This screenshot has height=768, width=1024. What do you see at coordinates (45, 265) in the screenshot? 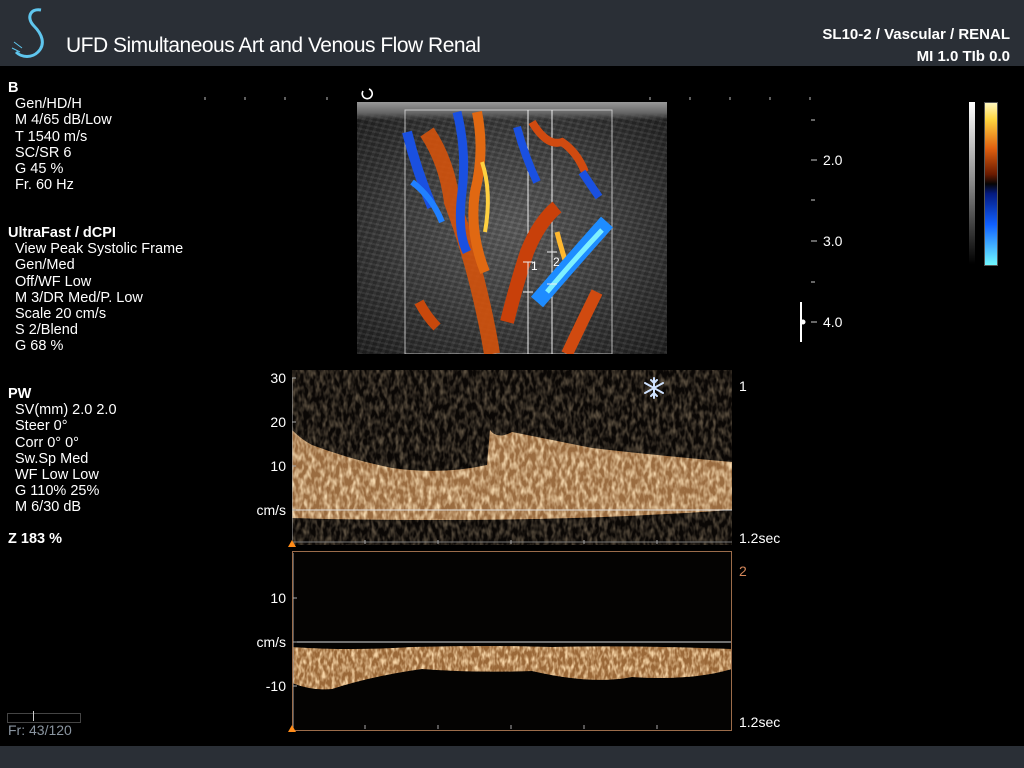
I see `param-line: Gen/Med` at bounding box center [45, 265].